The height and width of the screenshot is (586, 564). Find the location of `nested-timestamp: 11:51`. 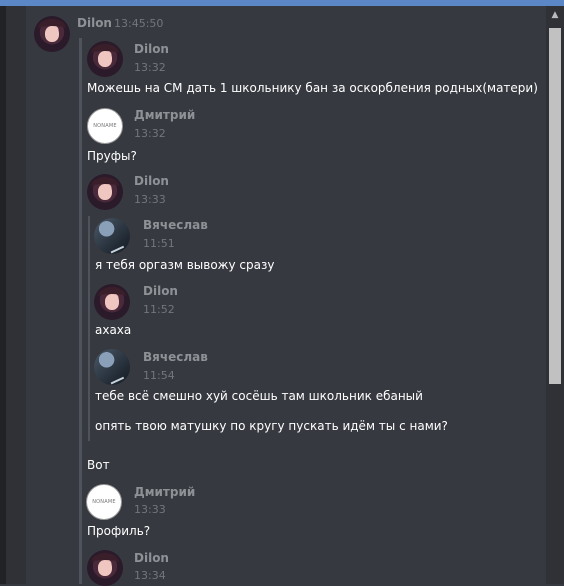

nested-timestamp: 11:51 is located at coordinates (159, 243).